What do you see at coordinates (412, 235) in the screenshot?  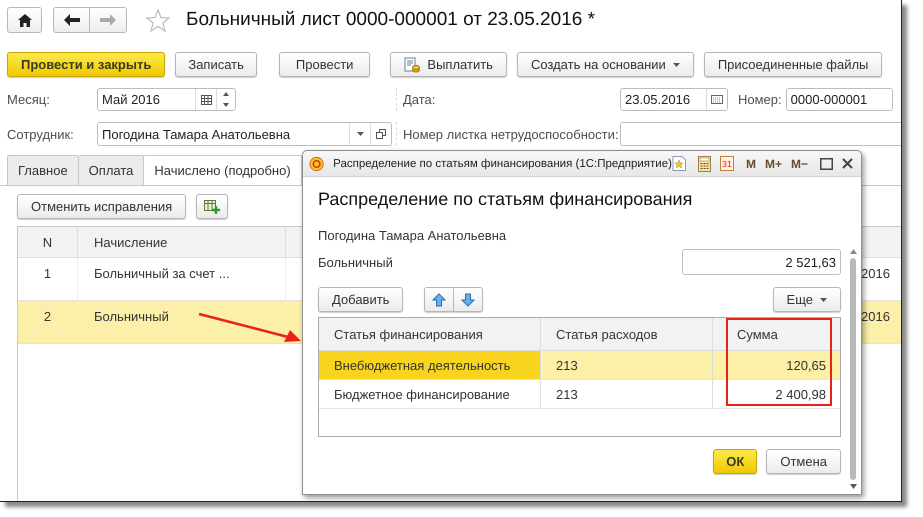 I see `employee-name: Погодина Тамара Анатольевна` at bounding box center [412, 235].